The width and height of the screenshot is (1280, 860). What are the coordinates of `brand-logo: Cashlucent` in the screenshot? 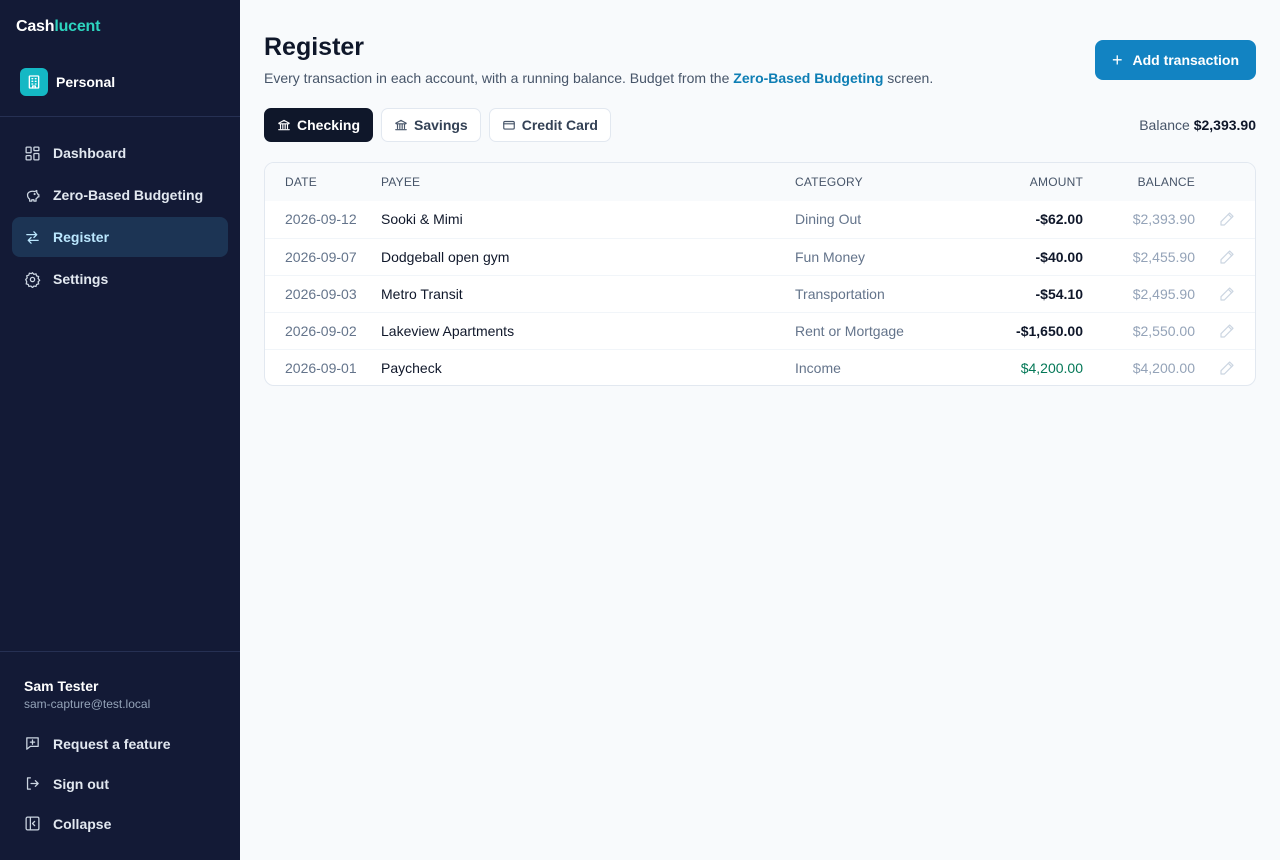 It's located at (58, 27).